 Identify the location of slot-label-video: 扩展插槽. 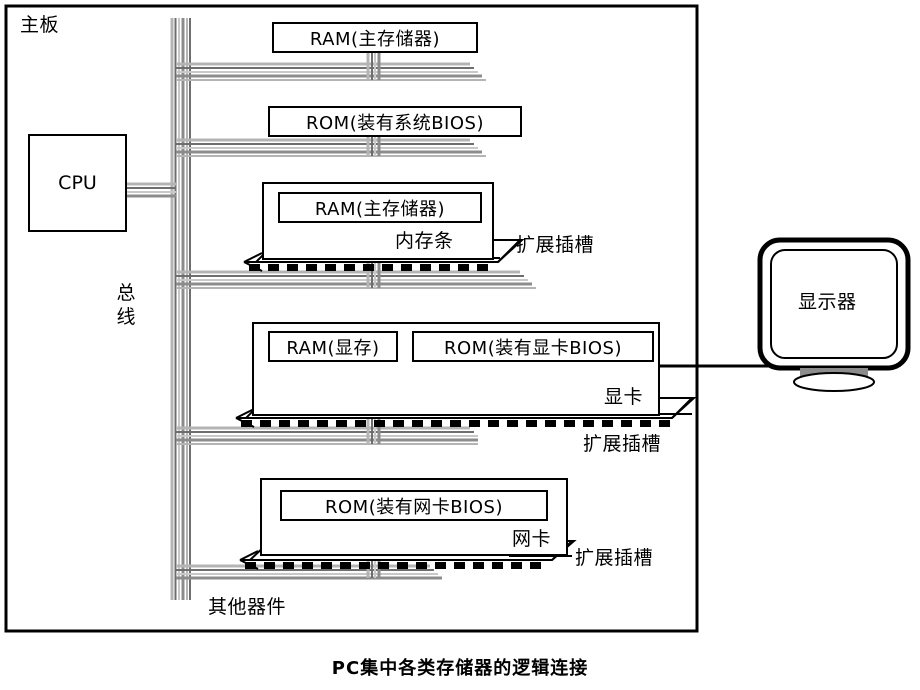
(622, 444).